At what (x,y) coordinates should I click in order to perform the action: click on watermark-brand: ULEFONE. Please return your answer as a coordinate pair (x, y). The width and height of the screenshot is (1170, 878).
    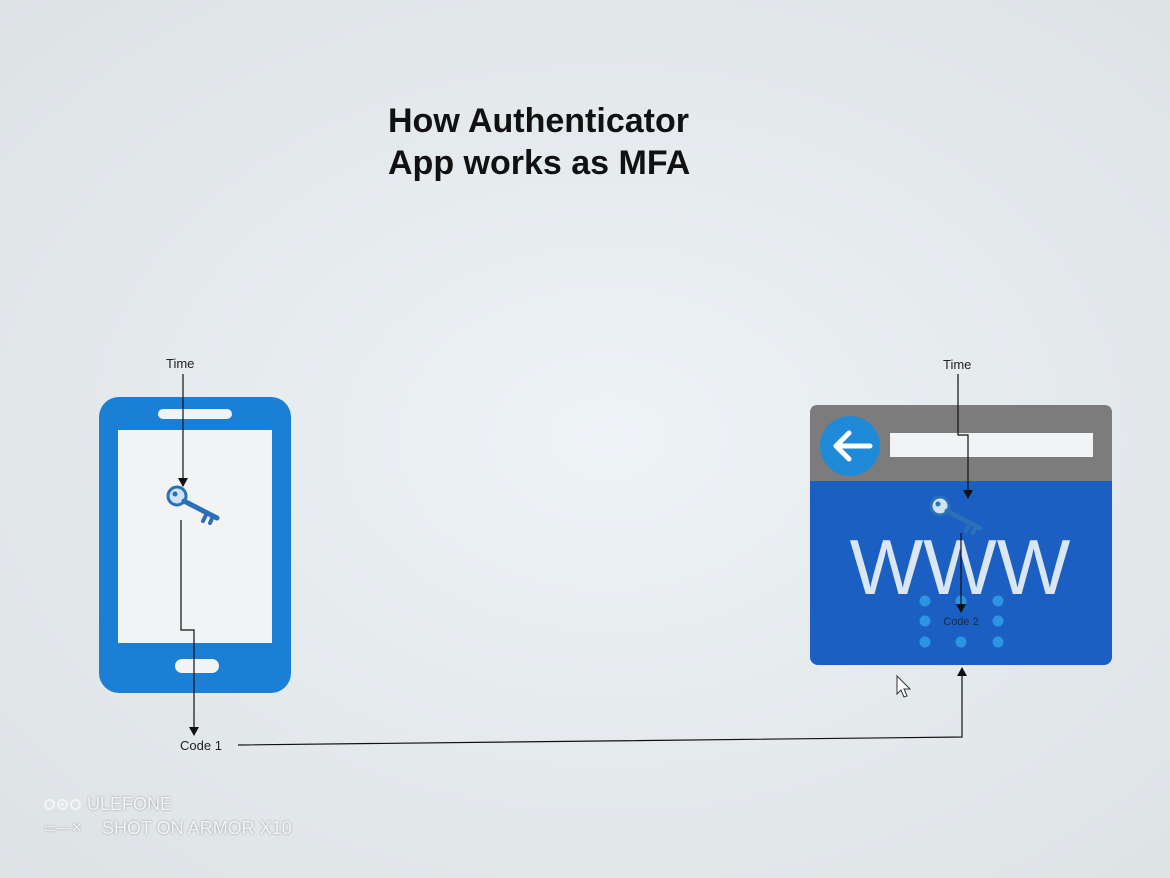
    Looking at the image, I should click on (130, 804).